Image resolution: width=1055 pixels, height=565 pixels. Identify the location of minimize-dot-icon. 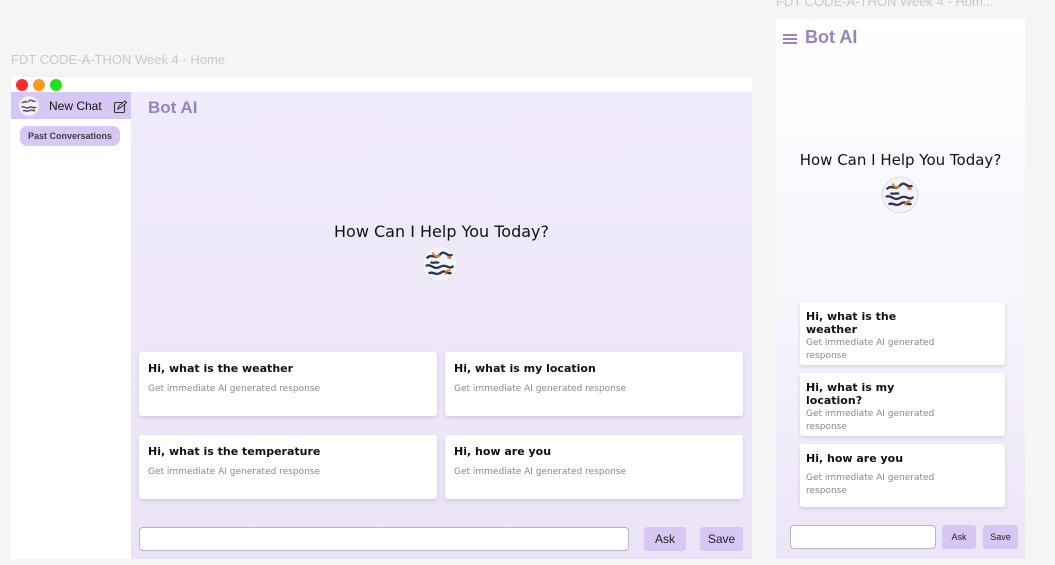
(39, 85).